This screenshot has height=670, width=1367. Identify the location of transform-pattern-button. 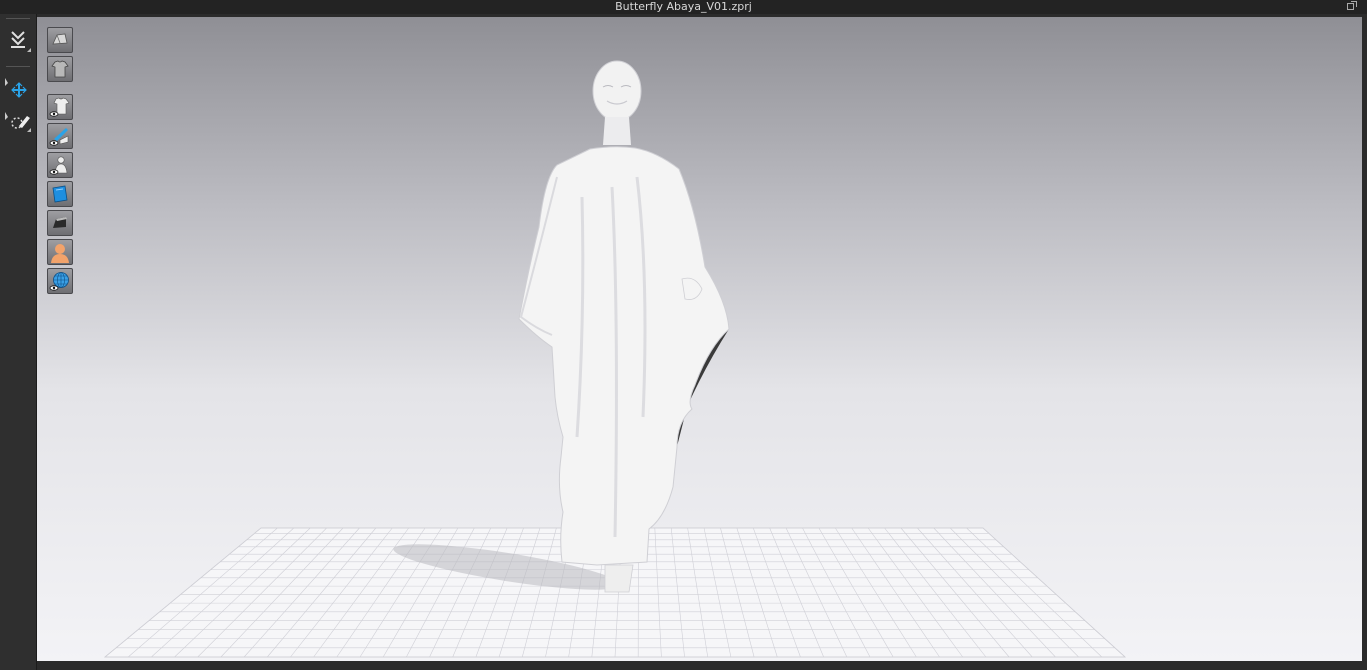
(18, 89).